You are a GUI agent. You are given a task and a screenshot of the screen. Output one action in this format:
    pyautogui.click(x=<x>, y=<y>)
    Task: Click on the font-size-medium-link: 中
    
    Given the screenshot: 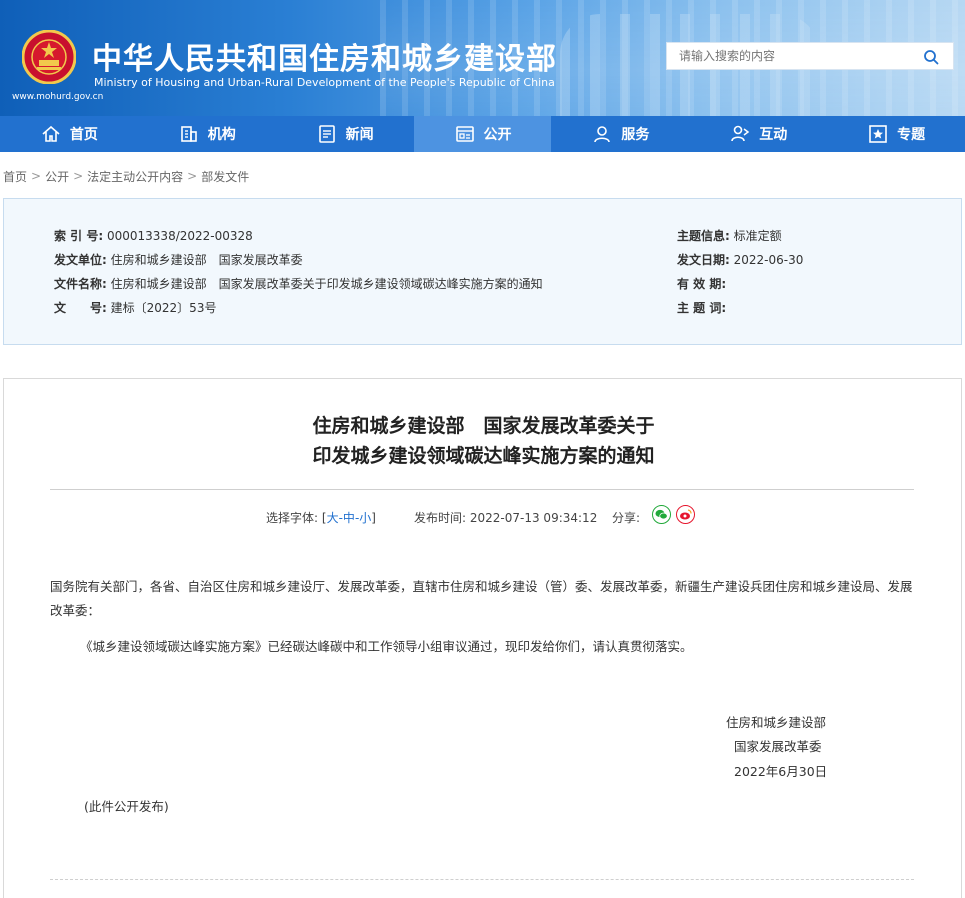 What is the action you would take?
    pyautogui.click(x=349, y=518)
    